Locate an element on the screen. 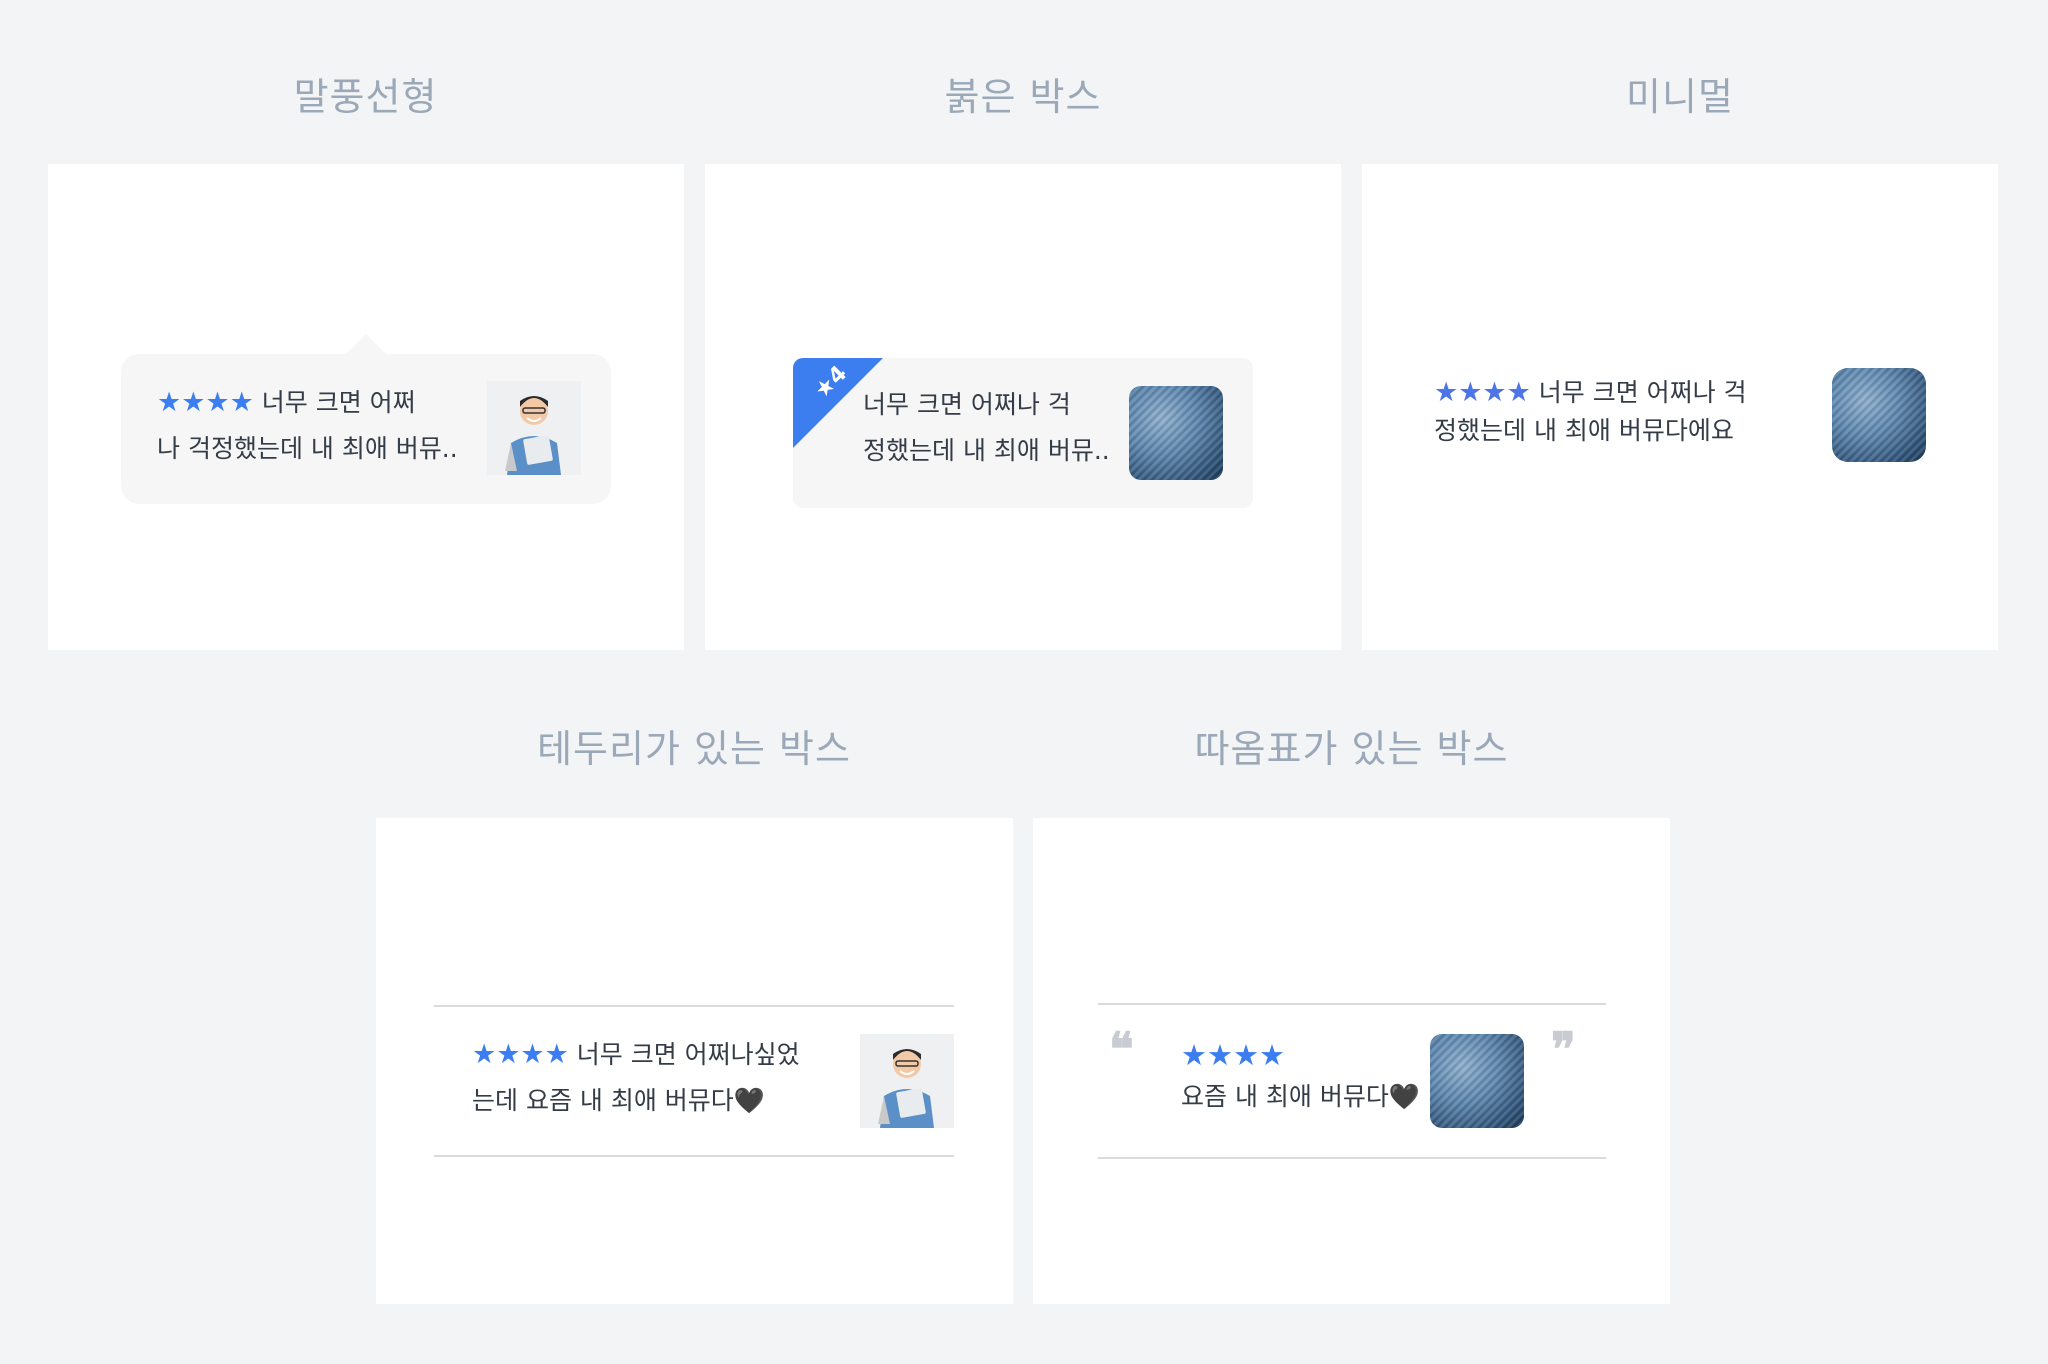 The width and height of the screenshot is (2048, 1364). bordered-review: ★★★★ 너무 크면 어쩌나싶었 는데 요즘 내 최애 버뮤다🖤 is located at coordinates (636, 1078).